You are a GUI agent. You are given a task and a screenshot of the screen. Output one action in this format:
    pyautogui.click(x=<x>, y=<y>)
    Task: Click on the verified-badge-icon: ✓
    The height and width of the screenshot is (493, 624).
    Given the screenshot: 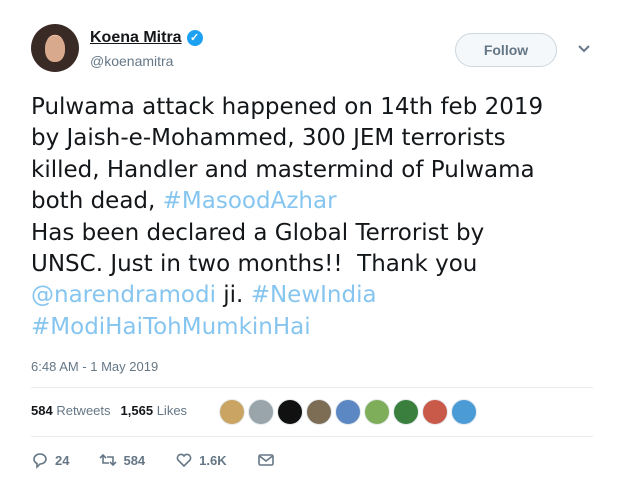 What is the action you would take?
    pyautogui.click(x=194, y=38)
    